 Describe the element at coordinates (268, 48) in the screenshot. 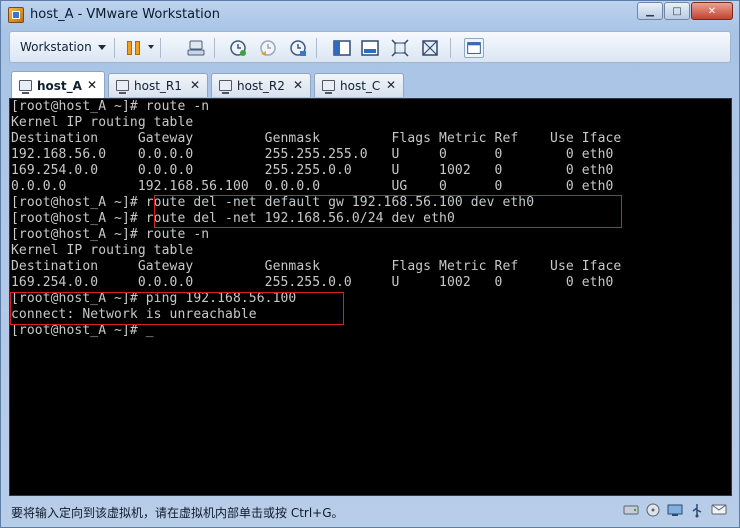

I see `revert-snapshot-icon` at that location.